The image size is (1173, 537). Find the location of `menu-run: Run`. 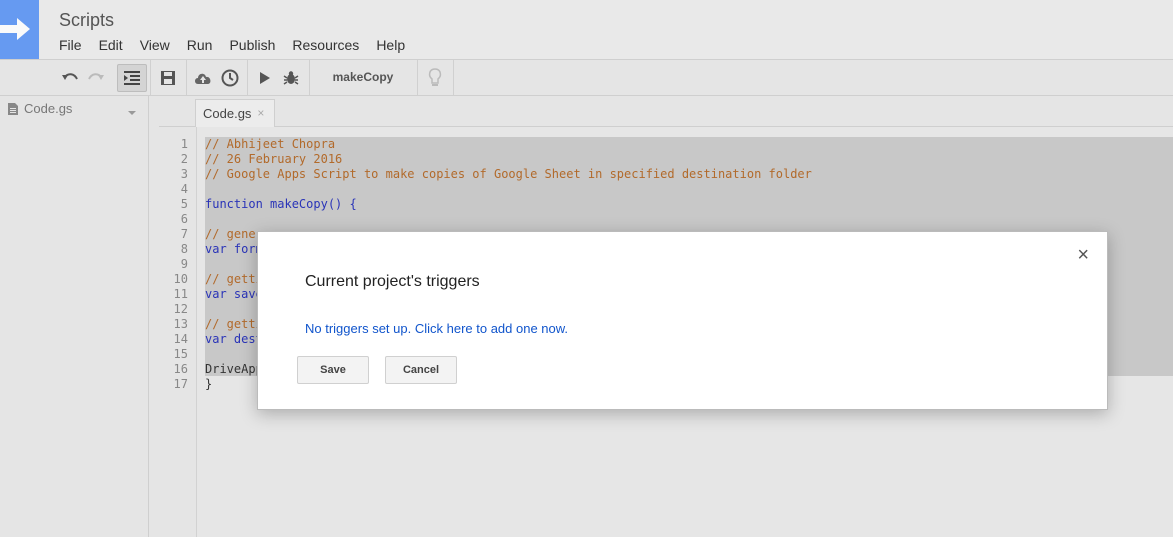

menu-run: Run is located at coordinates (200, 45).